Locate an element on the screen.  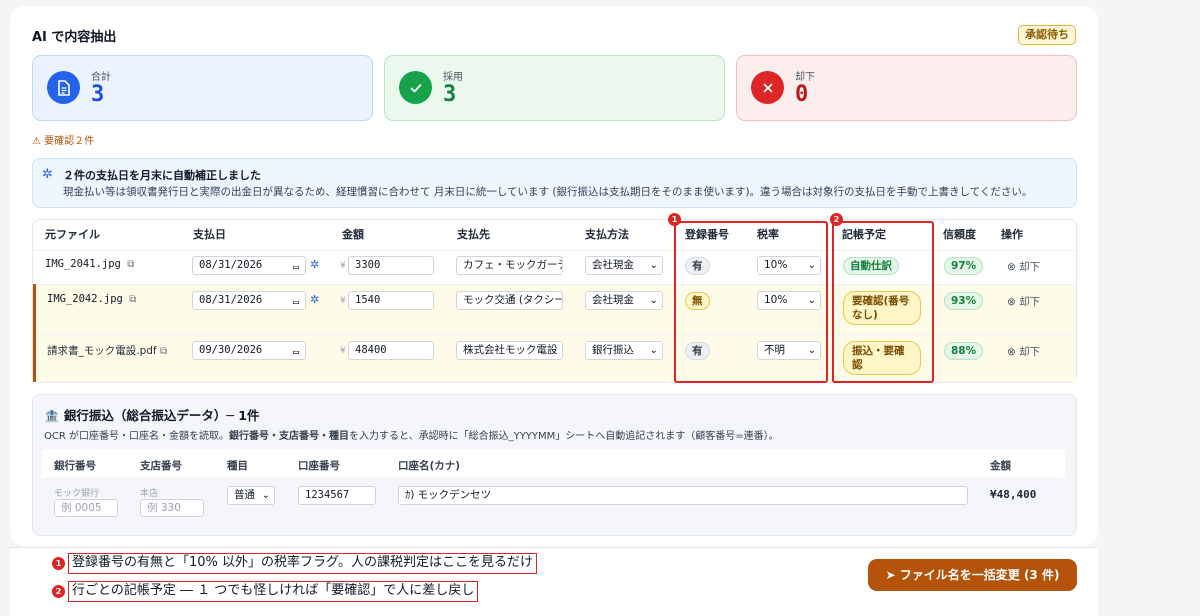
attention-bar is located at coordinates (34, 333).